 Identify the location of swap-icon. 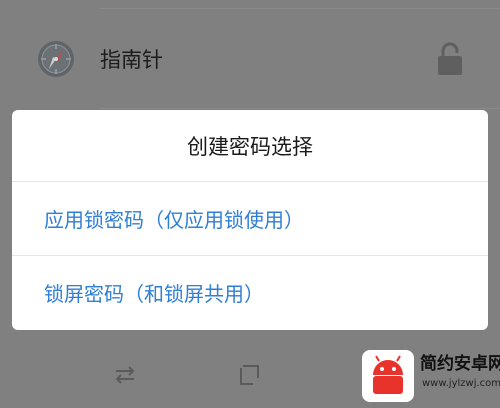
(125, 375).